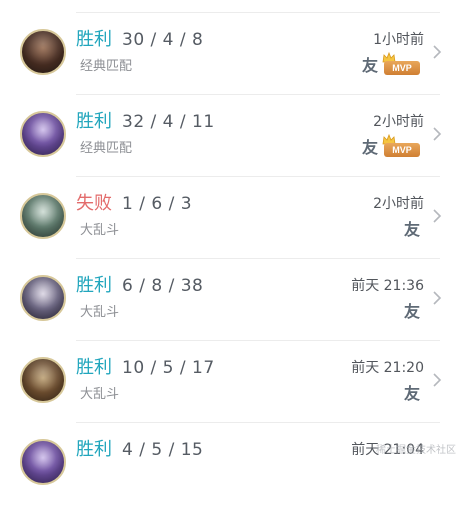  What do you see at coordinates (398, 40) in the screenshot?
I see `match-time: 1小时前` at bounding box center [398, 40].